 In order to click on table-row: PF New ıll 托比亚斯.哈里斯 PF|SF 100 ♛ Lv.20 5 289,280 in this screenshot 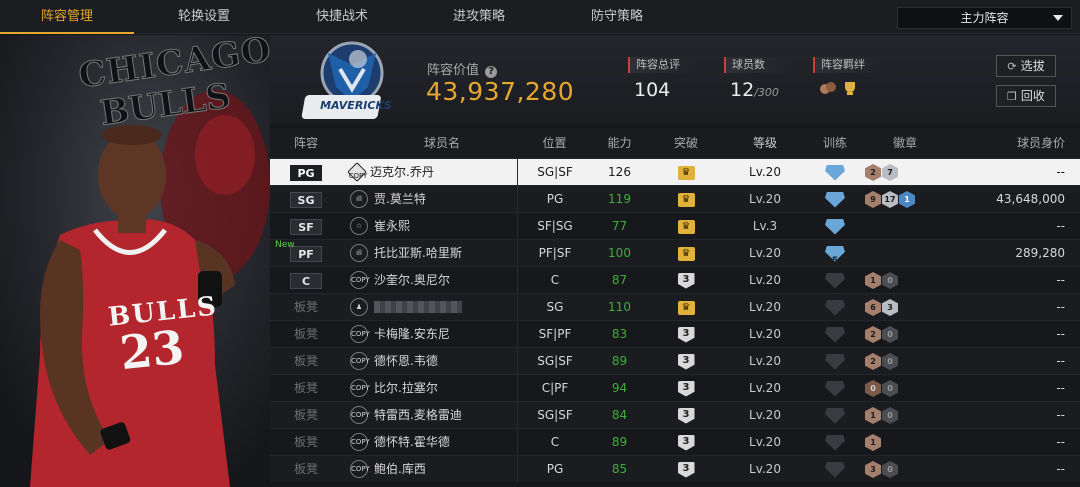, I will do `click(675, 252)`.